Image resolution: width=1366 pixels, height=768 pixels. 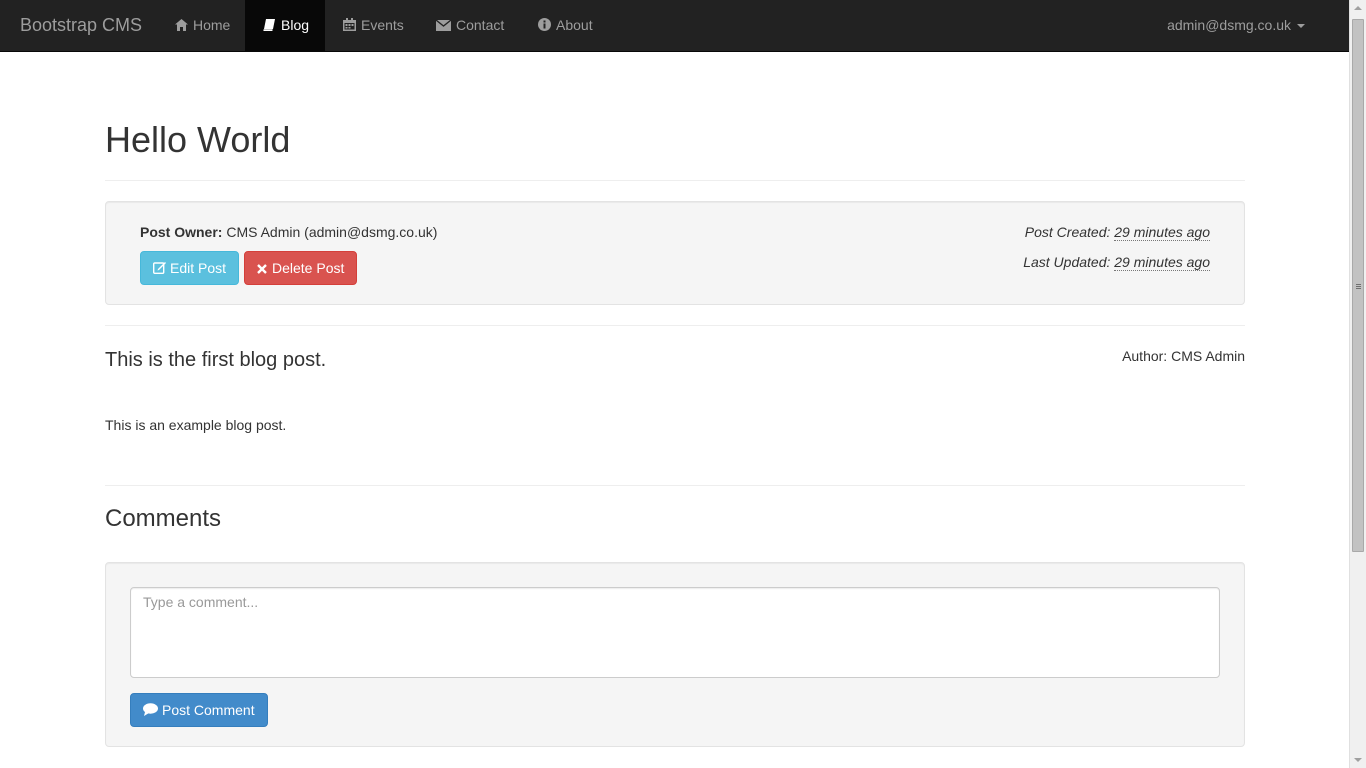 What do you see at coordinates (349, 26) in the screenshot?
I see `calendar-icon` at bounding box center [349, 26].